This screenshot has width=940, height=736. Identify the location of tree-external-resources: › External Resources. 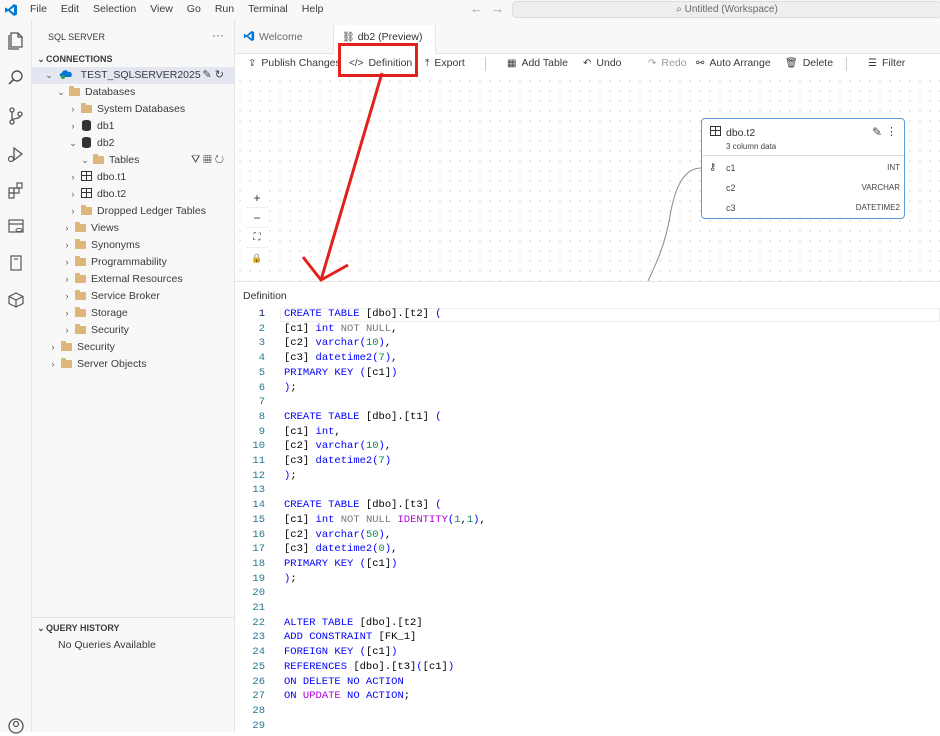
(133, 279).